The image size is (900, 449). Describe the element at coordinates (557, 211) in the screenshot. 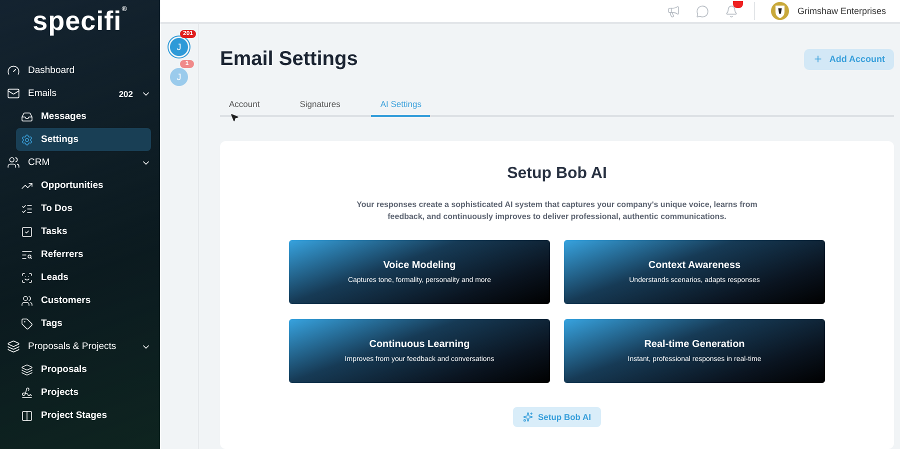

I see `setup-description: Your responses create a sophisticated AI system that captures your company's unique voice, learns from feedback, and continuously improves to deliver professional, authentic communications.` at that location.